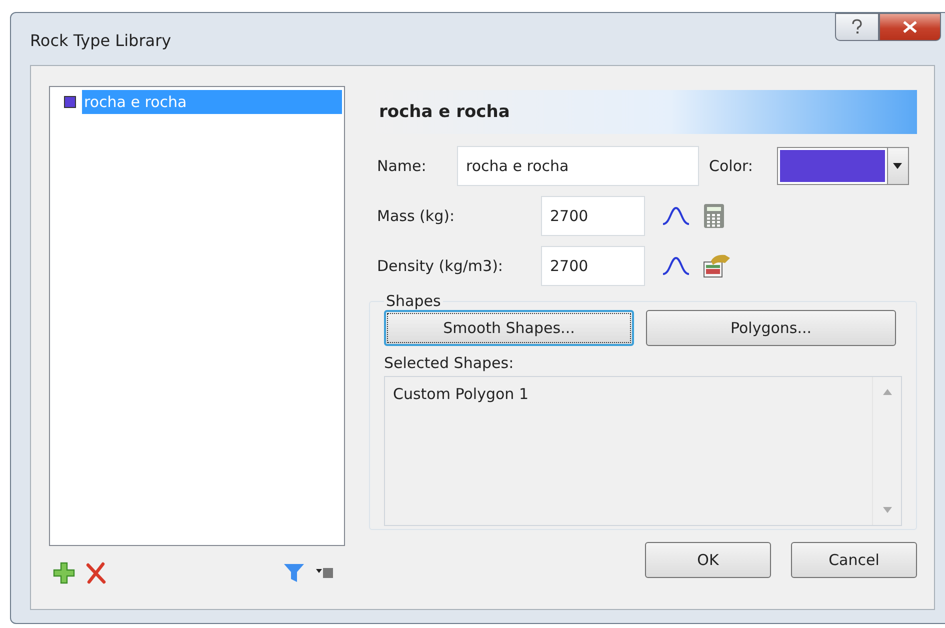 The image size is (945, 628). I want to click on name-label: Name:, so click(402, 166).